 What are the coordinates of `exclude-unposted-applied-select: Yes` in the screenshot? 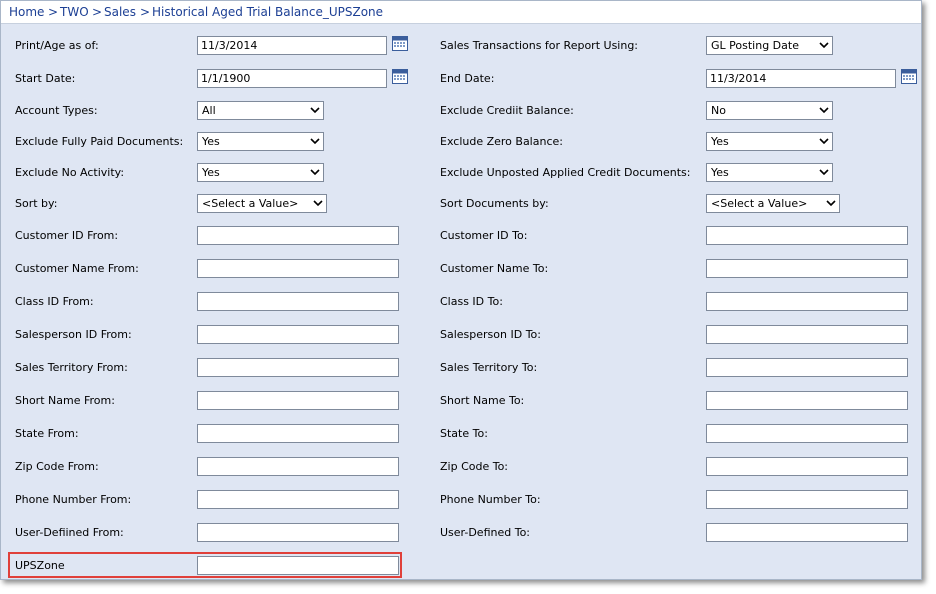 It's located at (769, 172).